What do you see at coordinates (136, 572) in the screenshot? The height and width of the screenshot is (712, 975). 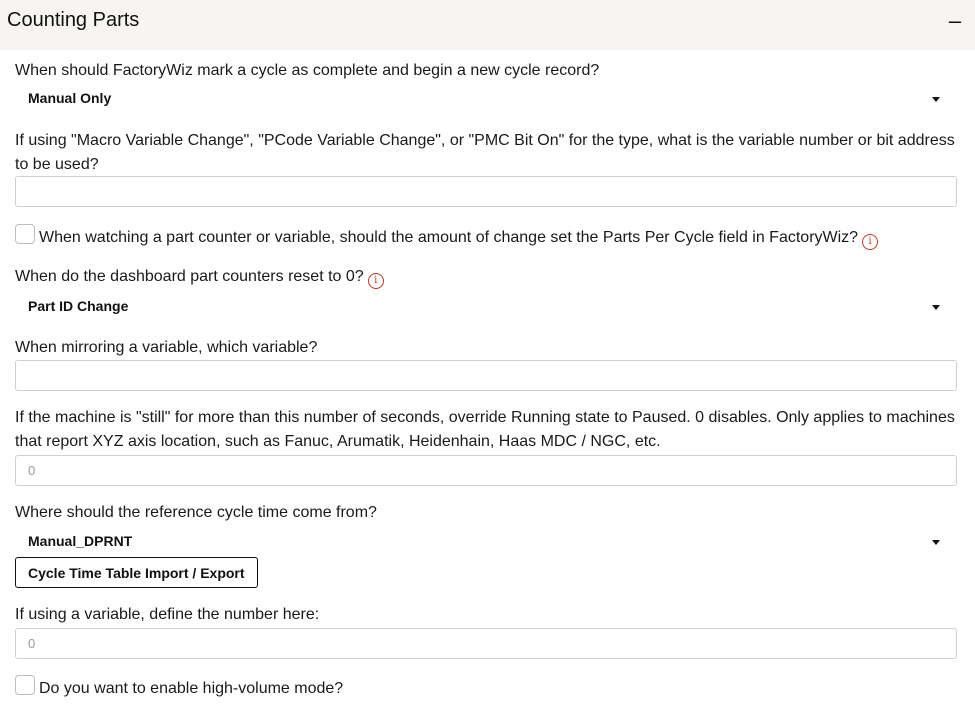 I see `cycle-time-import-export-button: Cycle Time Table Import / Export` at bounding box center [136, 572].